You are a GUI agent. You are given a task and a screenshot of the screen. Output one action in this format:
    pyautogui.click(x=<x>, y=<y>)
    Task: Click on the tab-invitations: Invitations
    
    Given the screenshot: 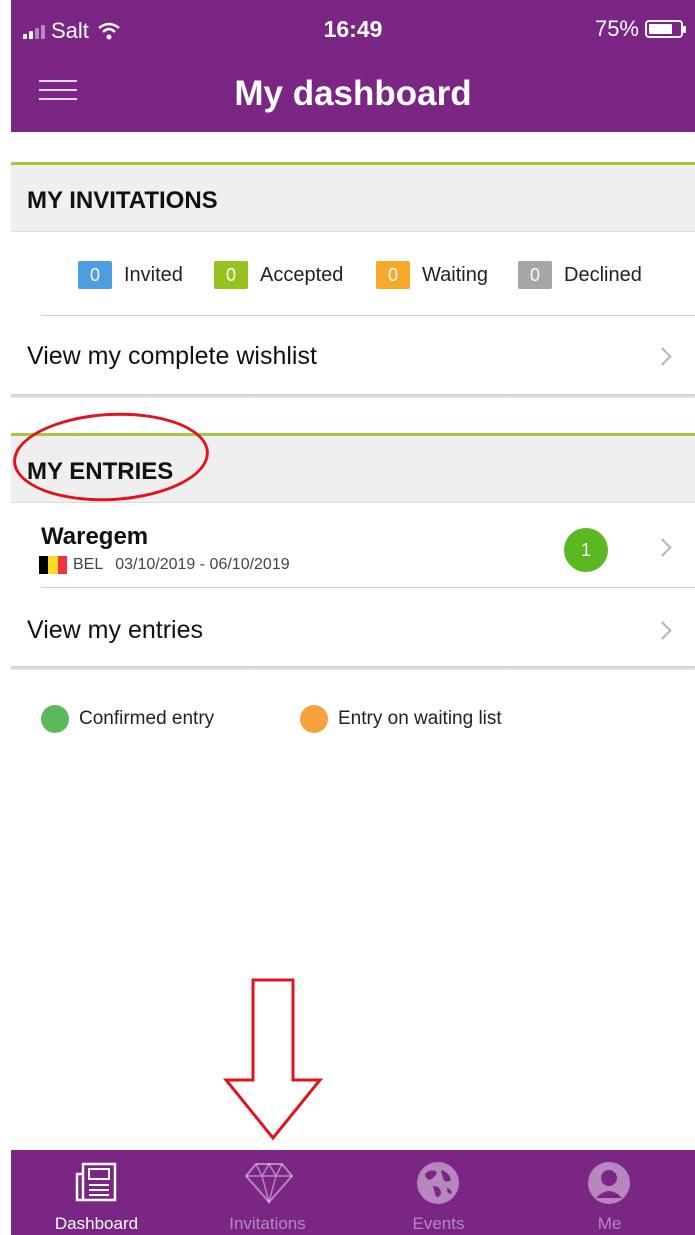 What is the action you would take?
    pyautogui.click(x=267, y=1192)
    